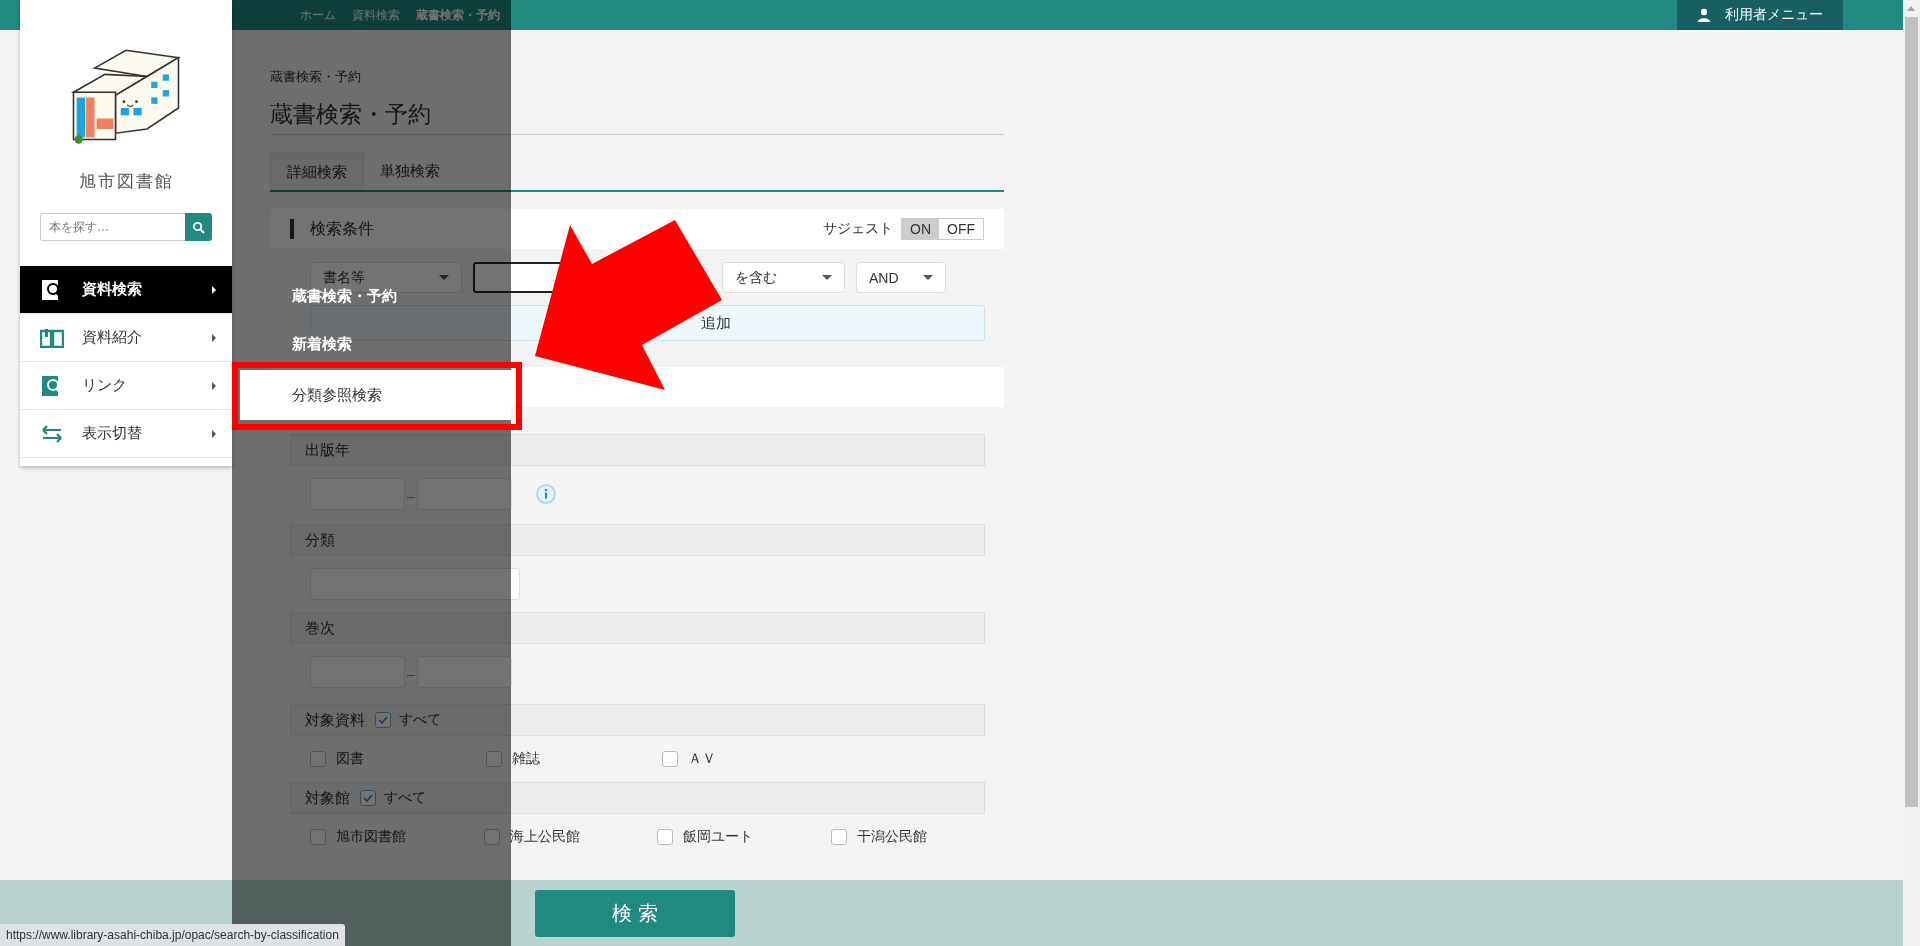 This screenshot has width=1920, height=946. What do you see at coordinates (320, 540) in the screenshot?
I see `field-label: 分類` at bounding box center [320, 540].